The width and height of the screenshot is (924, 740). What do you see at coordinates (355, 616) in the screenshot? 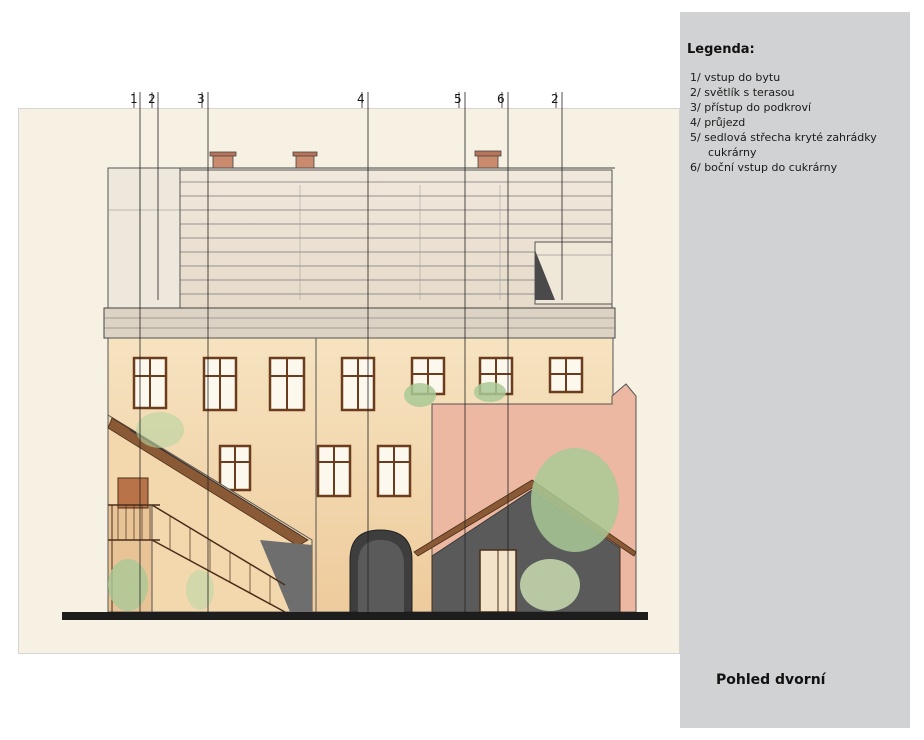
I see `ground-line` at bounding box center [355, 616].